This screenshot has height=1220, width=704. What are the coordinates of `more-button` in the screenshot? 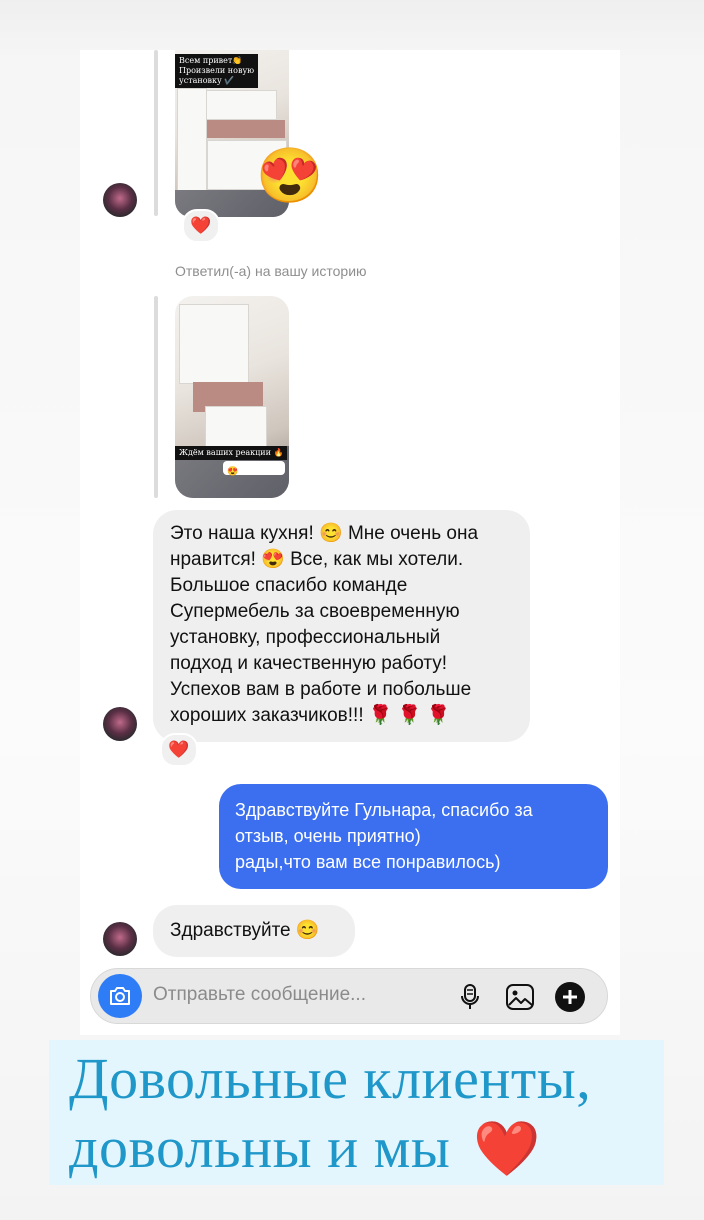 It's located at (570, 997).